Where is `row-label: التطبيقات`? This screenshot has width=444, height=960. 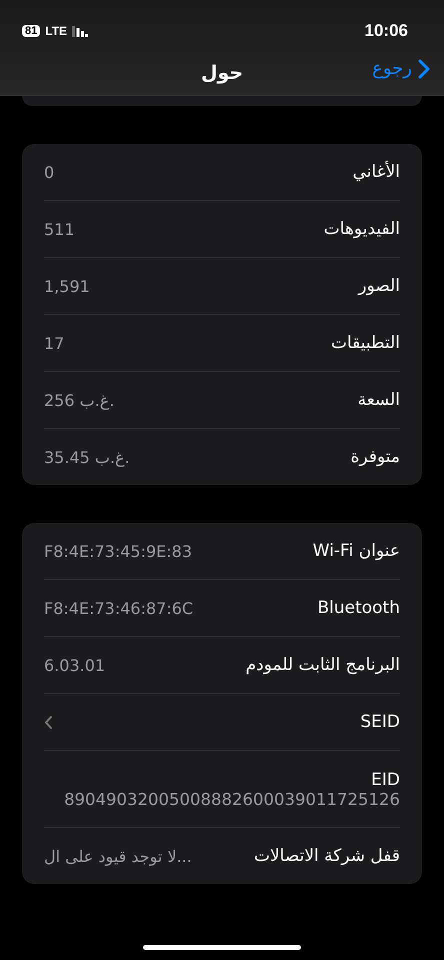 row-label: التطبيقات is located at coordinates (365, 343).